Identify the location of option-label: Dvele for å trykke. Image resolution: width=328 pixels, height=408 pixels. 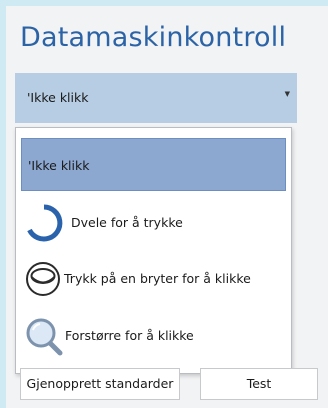
(127, 222).